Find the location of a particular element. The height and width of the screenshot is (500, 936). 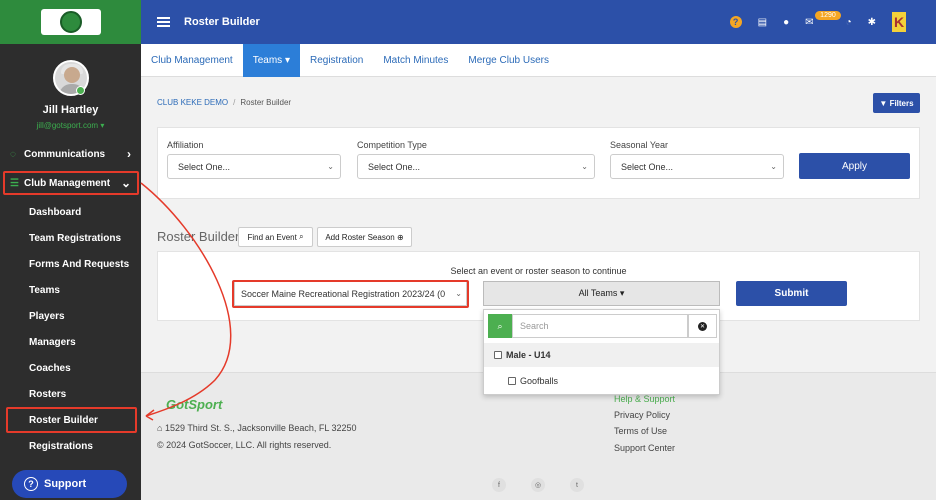

seasonal-year-label: Seasonal Year is located at coordinates (639, 145).